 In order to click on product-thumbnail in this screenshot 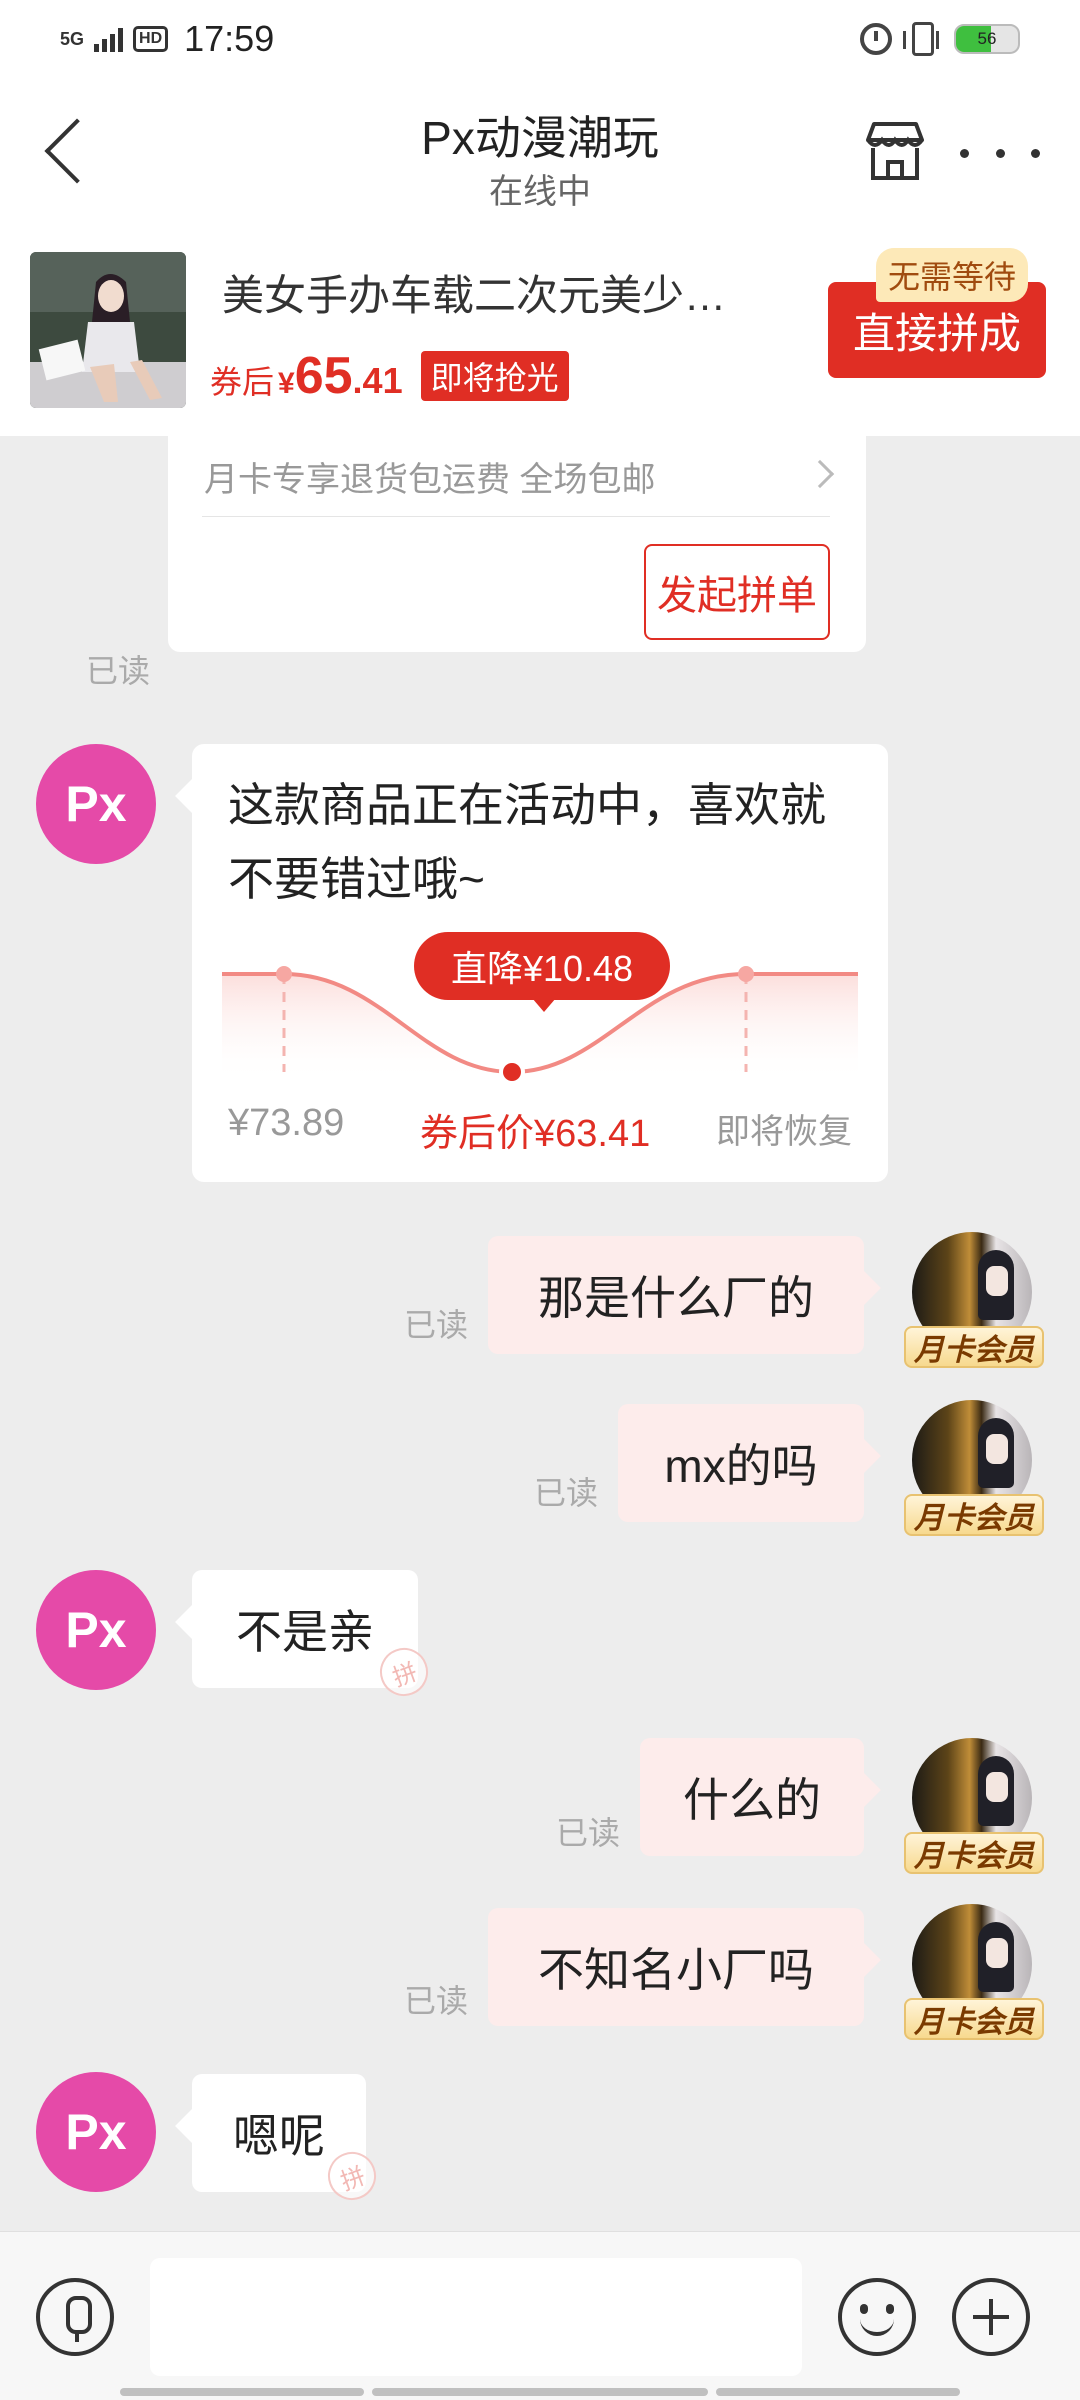, I will do `click(108, 330)`.